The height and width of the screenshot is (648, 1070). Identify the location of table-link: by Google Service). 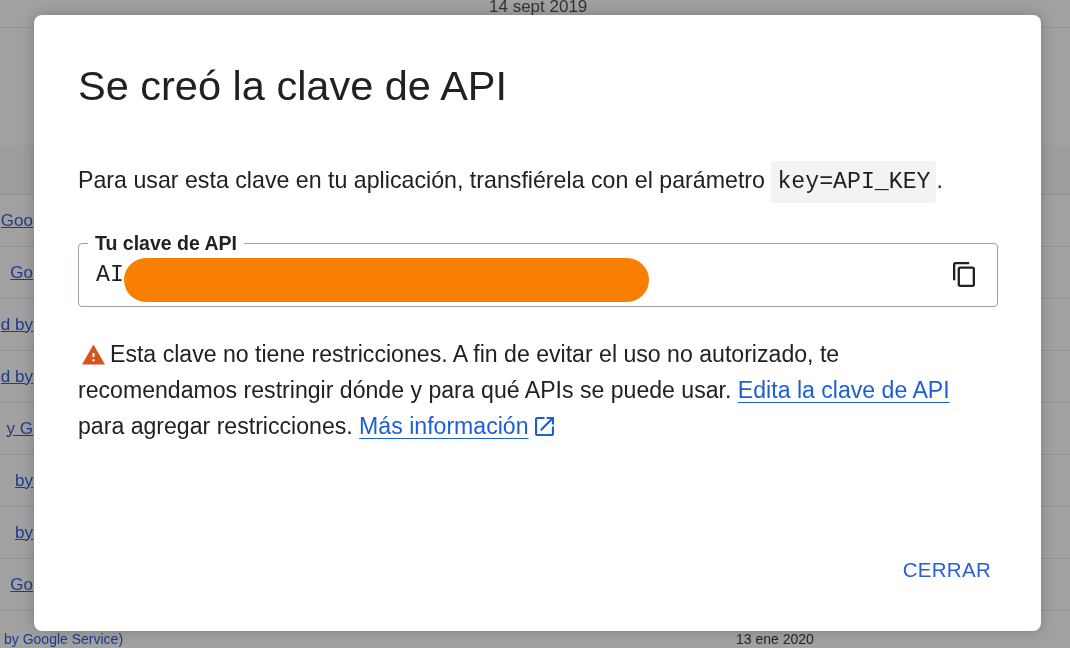
(64, 639).